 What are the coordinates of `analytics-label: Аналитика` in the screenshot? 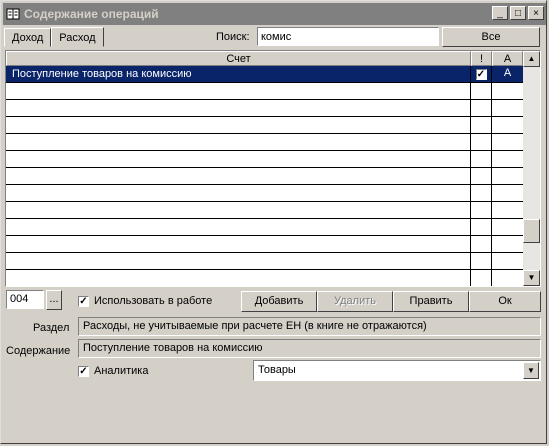 It's located at (121, 371).